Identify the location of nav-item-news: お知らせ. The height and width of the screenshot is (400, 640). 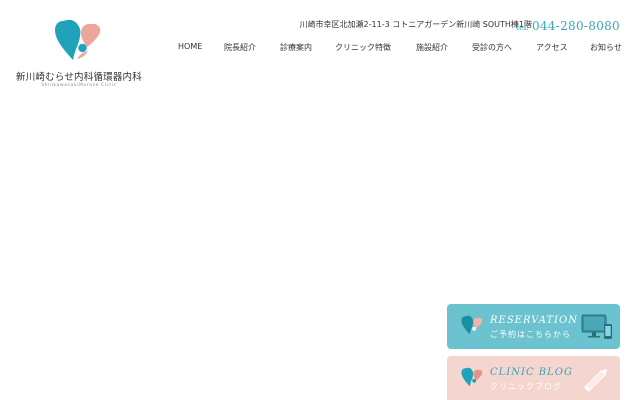
(606, 47).